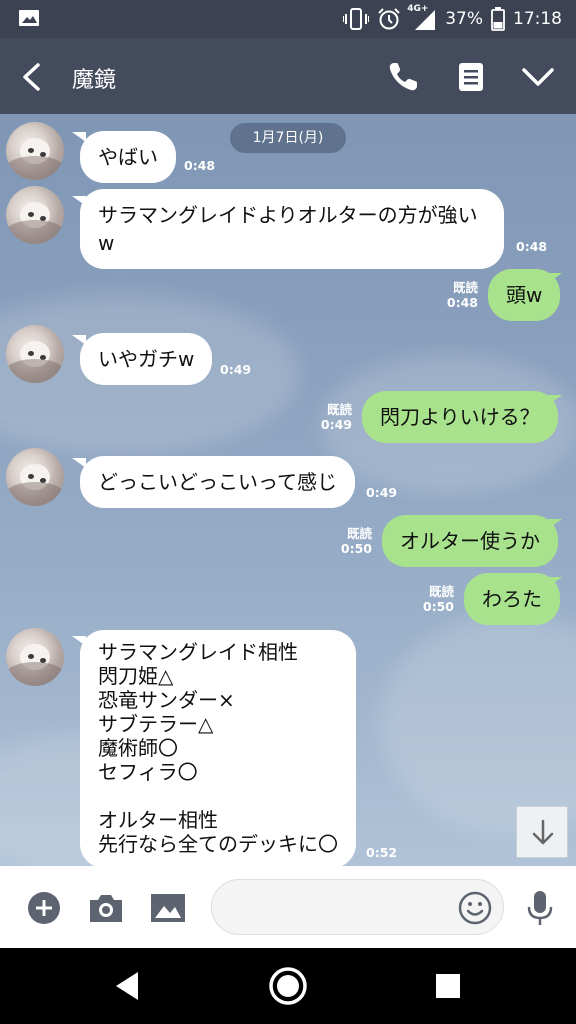 The image size is (576, 1024). Describe the element at coordinates (540, 908) in the screenshot. I see `microphone-icon` at that location.